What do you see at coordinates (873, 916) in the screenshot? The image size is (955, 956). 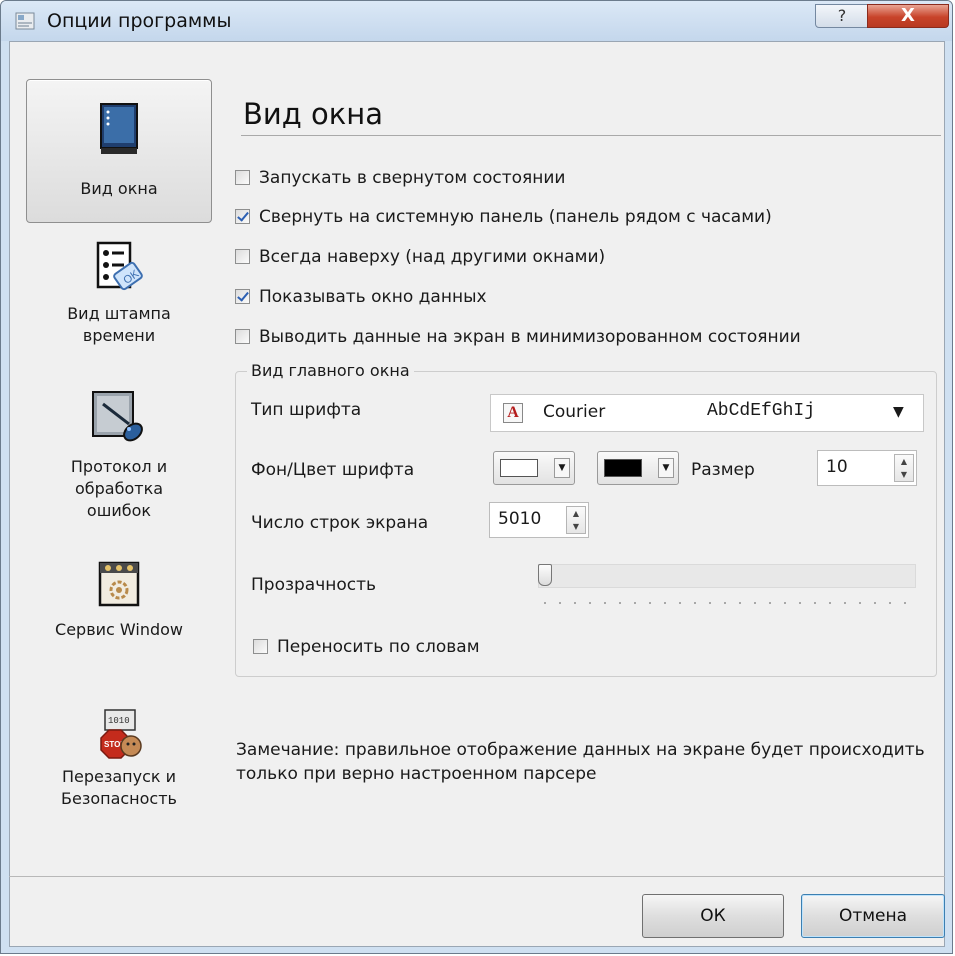 I see `cancel-button: Отмена` at bounding box center [873, 916].